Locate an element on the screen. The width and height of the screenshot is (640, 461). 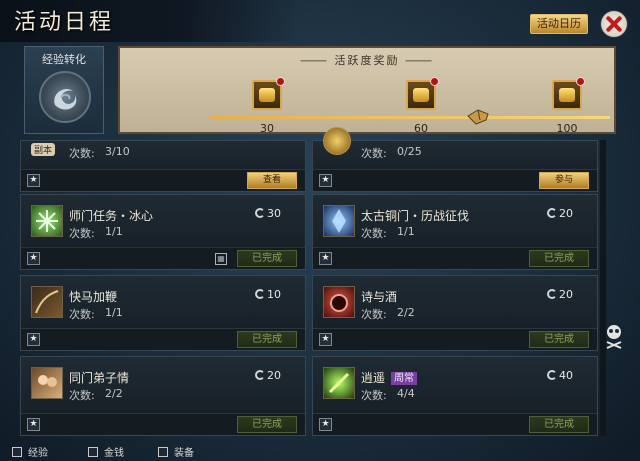
activity-reward-panel: ⸻ 活跃度奖励 ⸻ 30 60 100 is located at coordinates (367, 90).